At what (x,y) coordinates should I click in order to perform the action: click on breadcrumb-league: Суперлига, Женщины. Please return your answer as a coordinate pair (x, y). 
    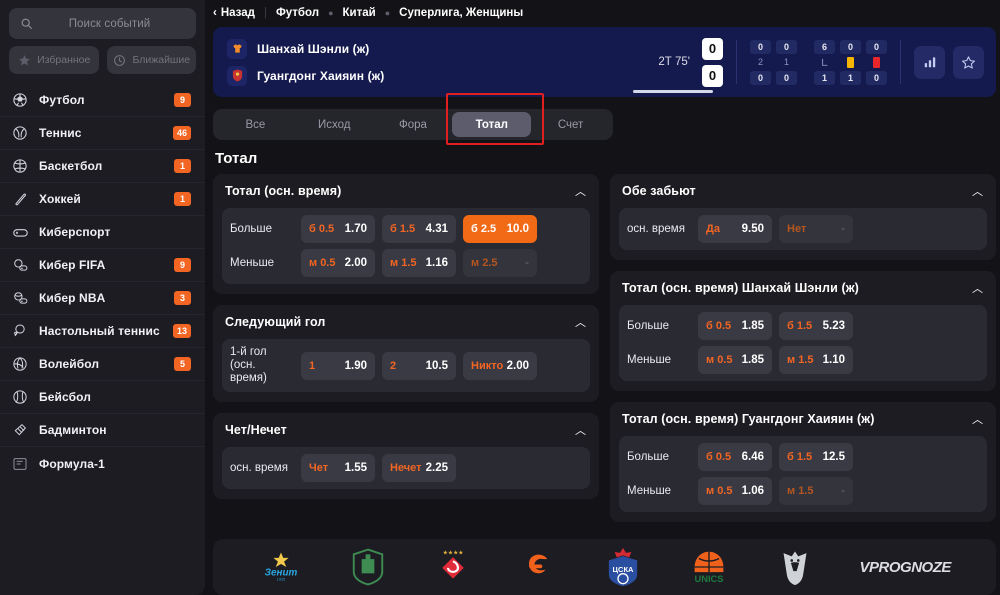
    Looking at the image, I should click on (461, 13).